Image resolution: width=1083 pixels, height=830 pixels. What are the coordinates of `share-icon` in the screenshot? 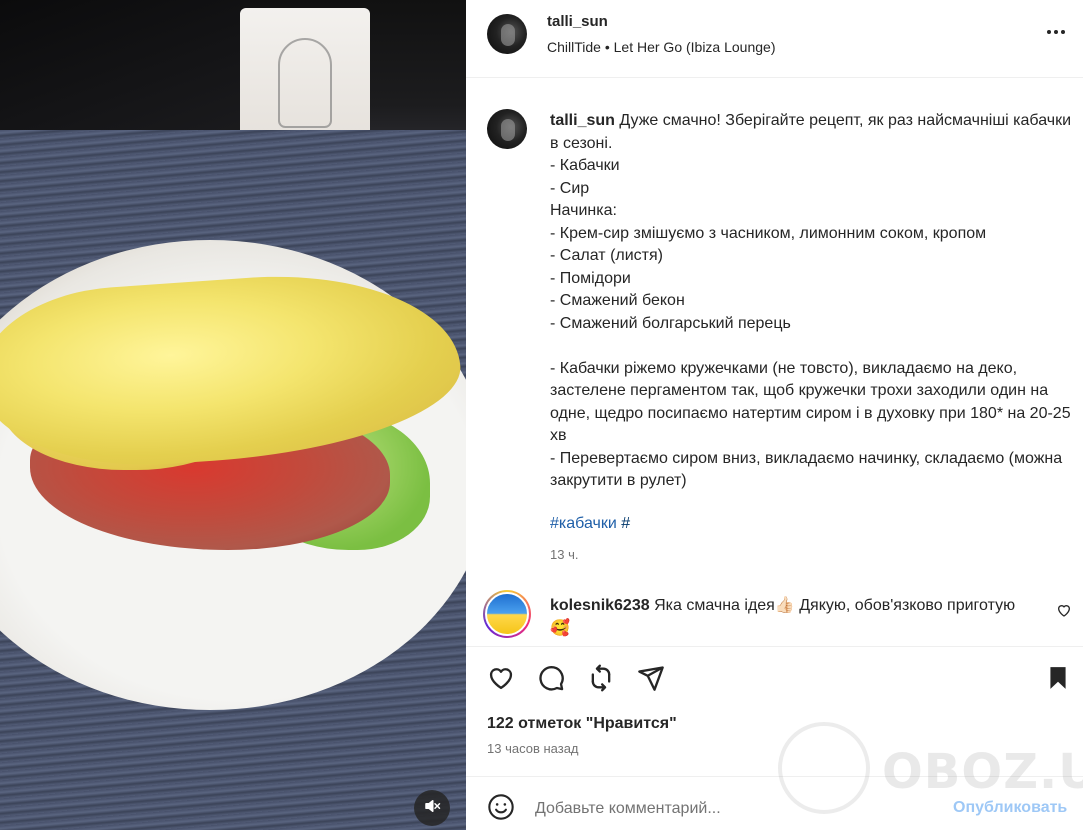 It's located at (601, 680).